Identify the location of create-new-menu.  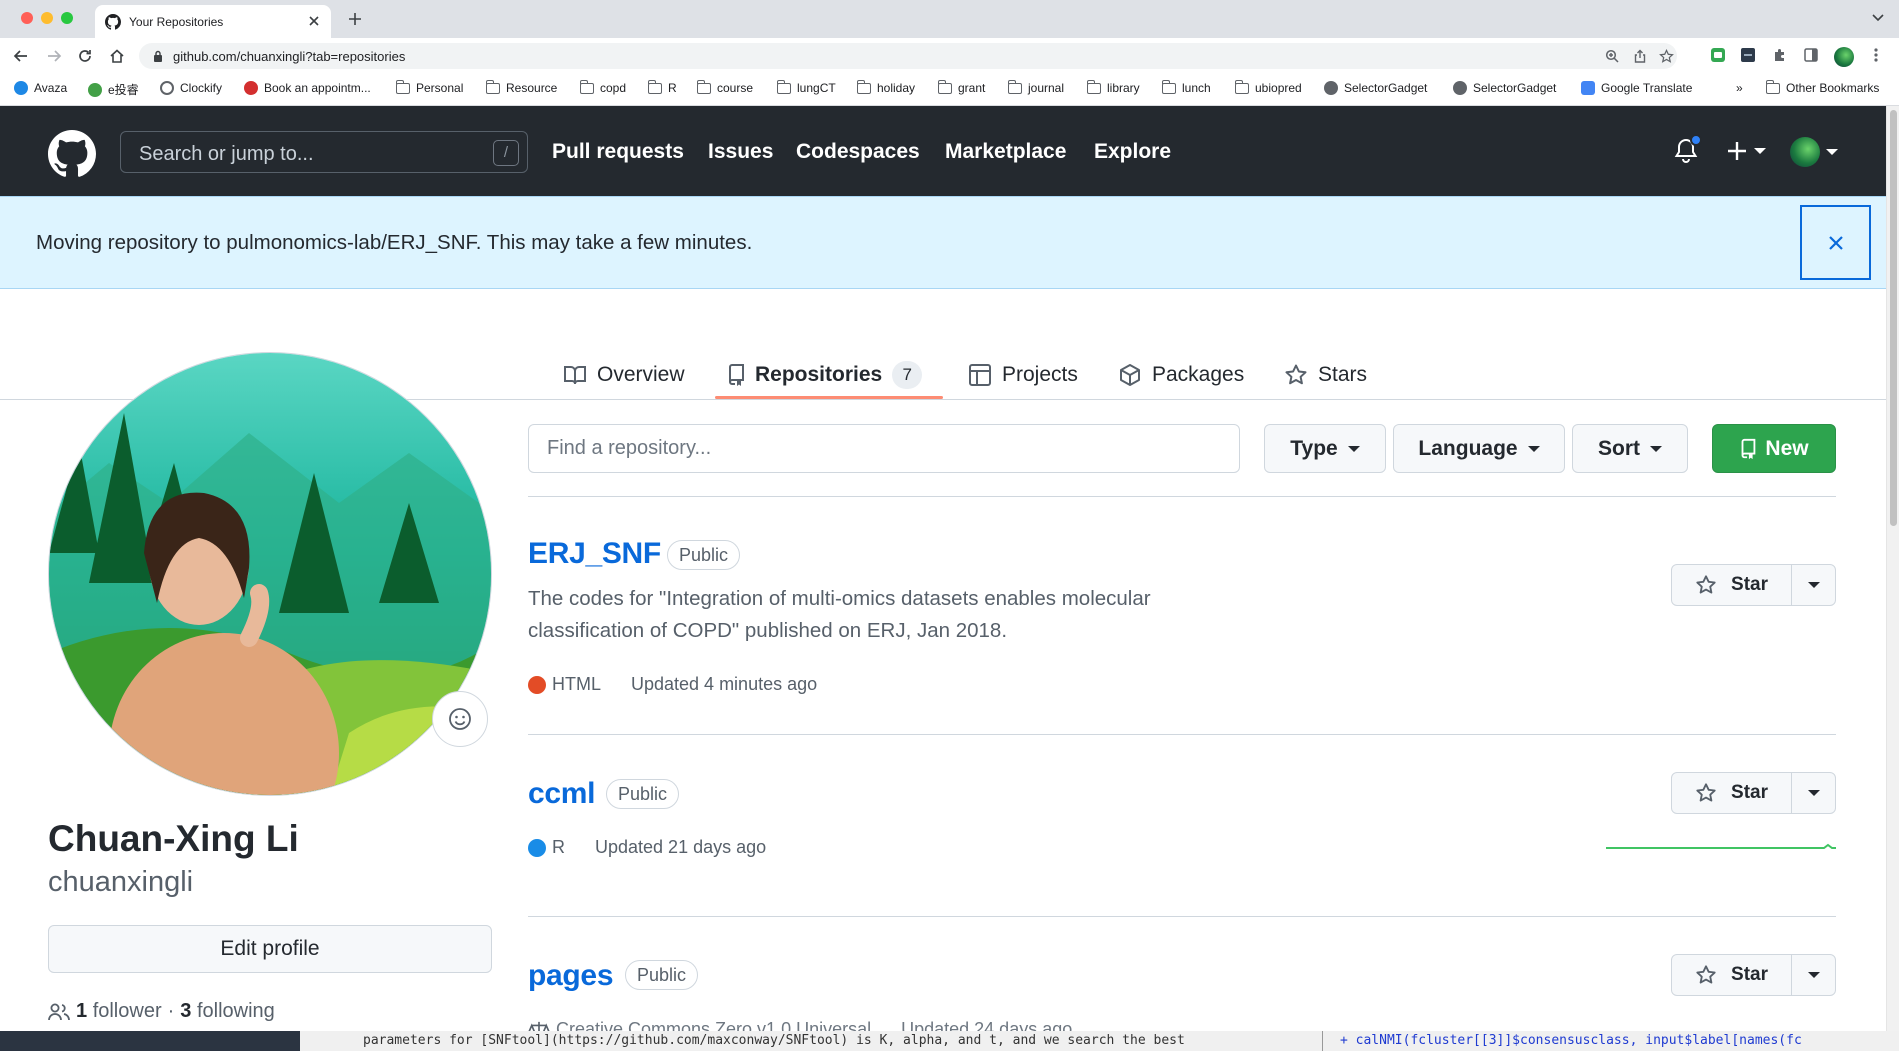
(1746, 151).